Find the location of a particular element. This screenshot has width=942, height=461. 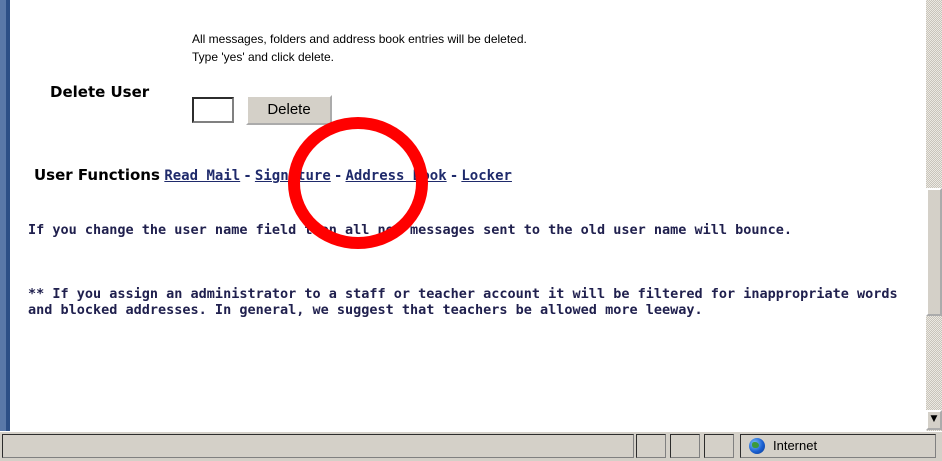

status-bar: Internet is located at coordinates (471, 446).